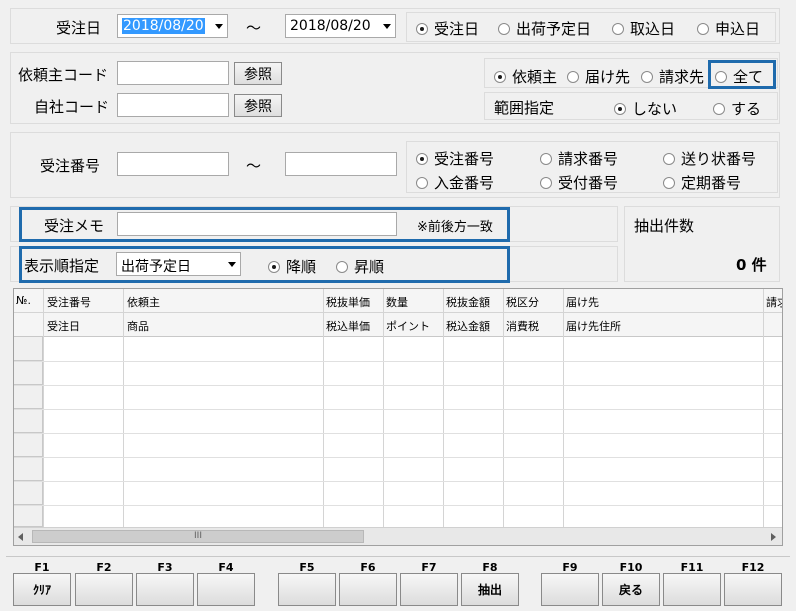 This screenshot has width=796, height=611. Describe the element at coordinates (598, 76) in the screenshot. I see `radio-target-delivery: 届け先` at that location.